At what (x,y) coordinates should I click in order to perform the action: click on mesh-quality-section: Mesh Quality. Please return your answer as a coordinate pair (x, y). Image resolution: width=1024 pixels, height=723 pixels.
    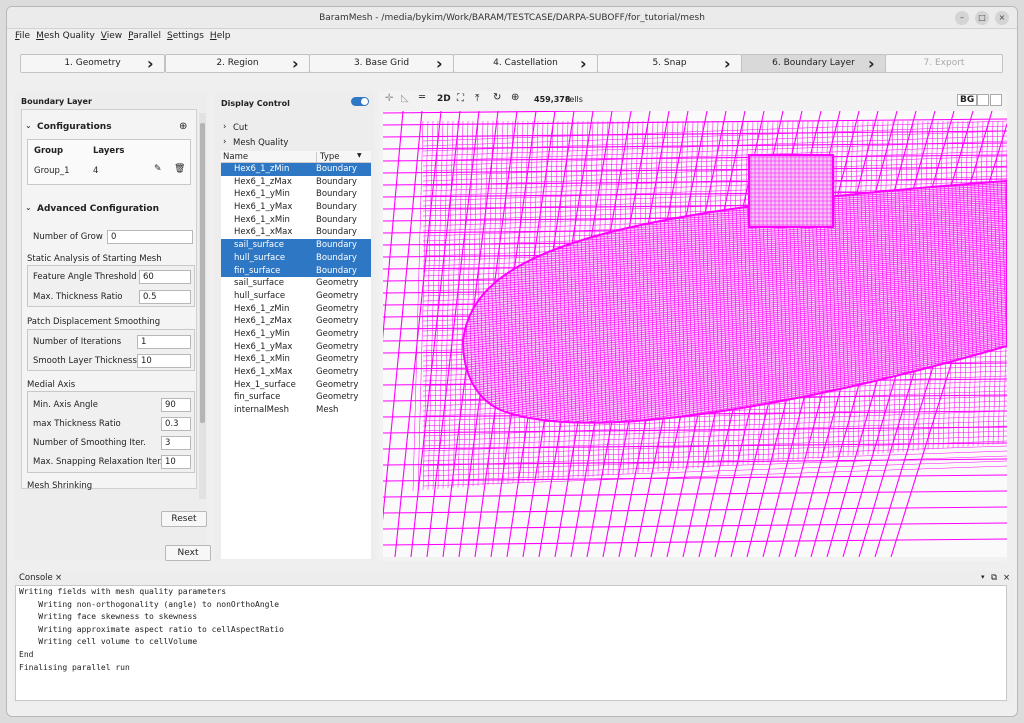
    Looking at the image, I should click on (260, 143).